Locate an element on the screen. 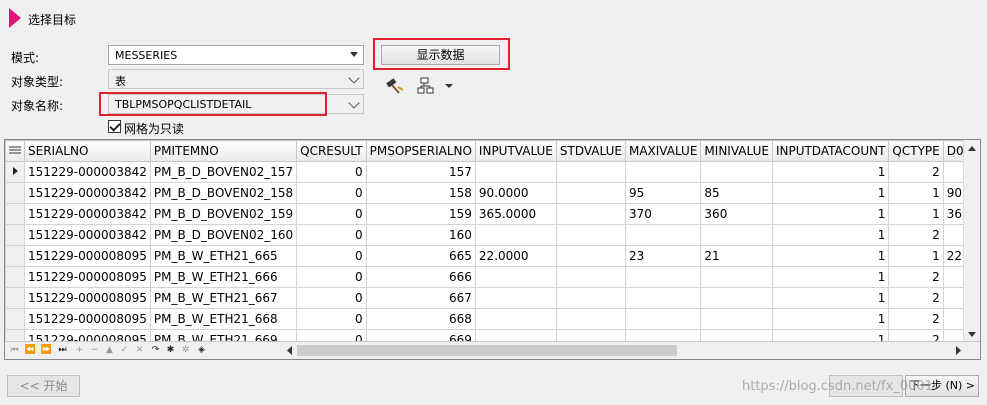 Image resolution: width=987 pixels, height=405 pixels. prior-page-icon: ⏪ is located at coordinates (30, 350).